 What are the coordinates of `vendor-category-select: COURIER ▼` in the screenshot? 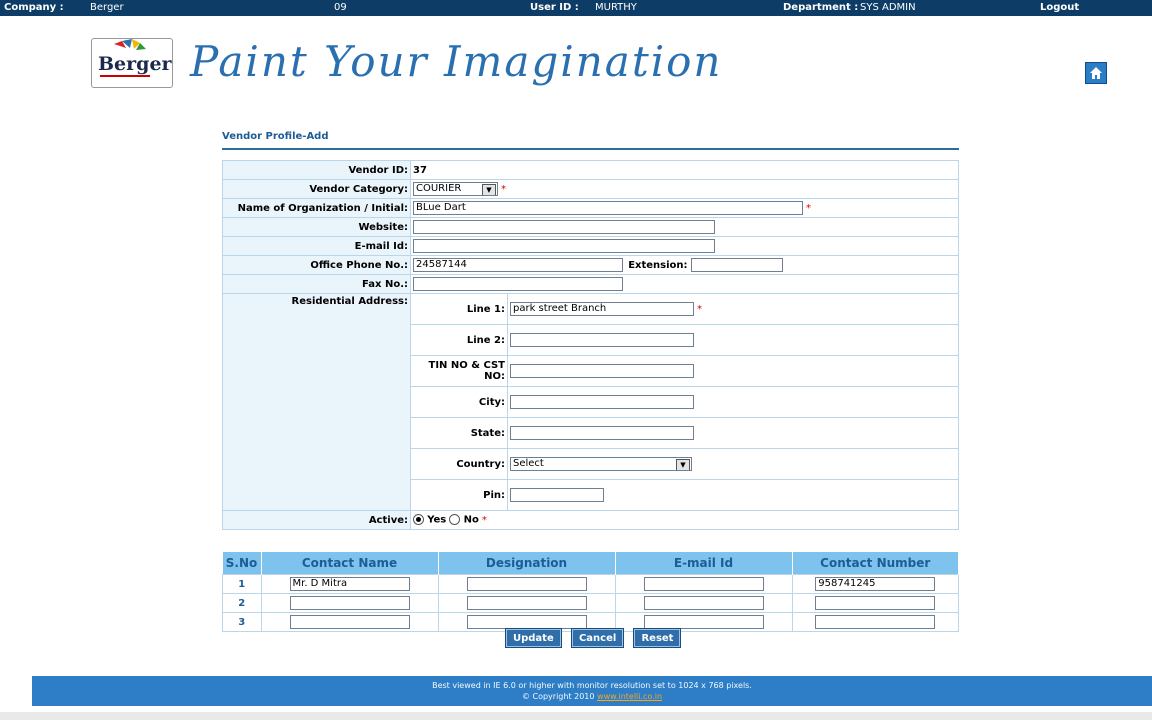 It's located at (455, 189).